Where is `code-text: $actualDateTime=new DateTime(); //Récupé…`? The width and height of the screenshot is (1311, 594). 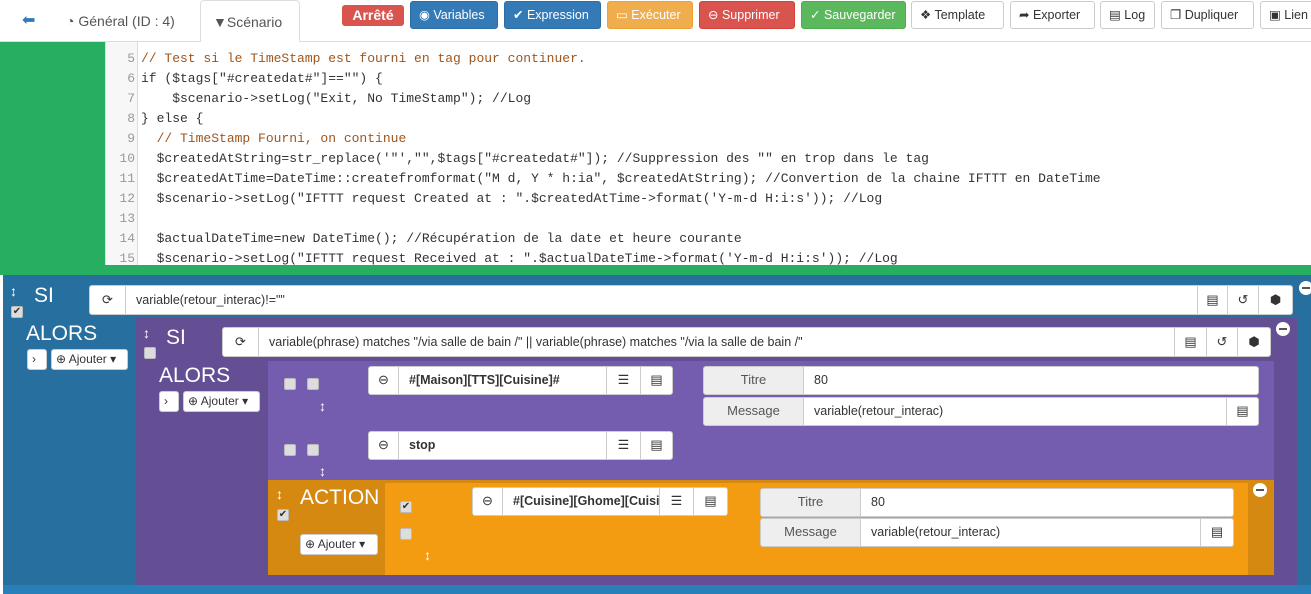 code-text: $actualDateTime=new DateTime(); //Récupé… is located at coordinates (441, 238).